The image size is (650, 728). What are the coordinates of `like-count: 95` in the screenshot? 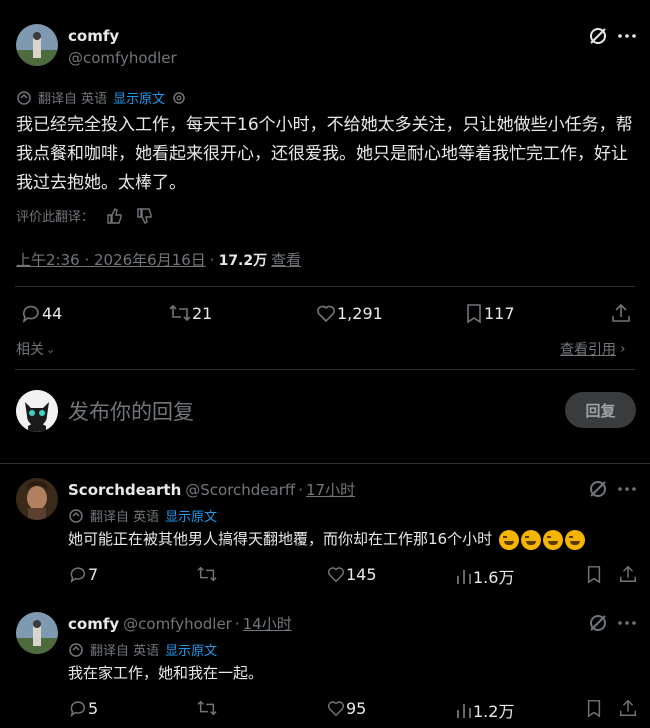 It's located at (356, 708).